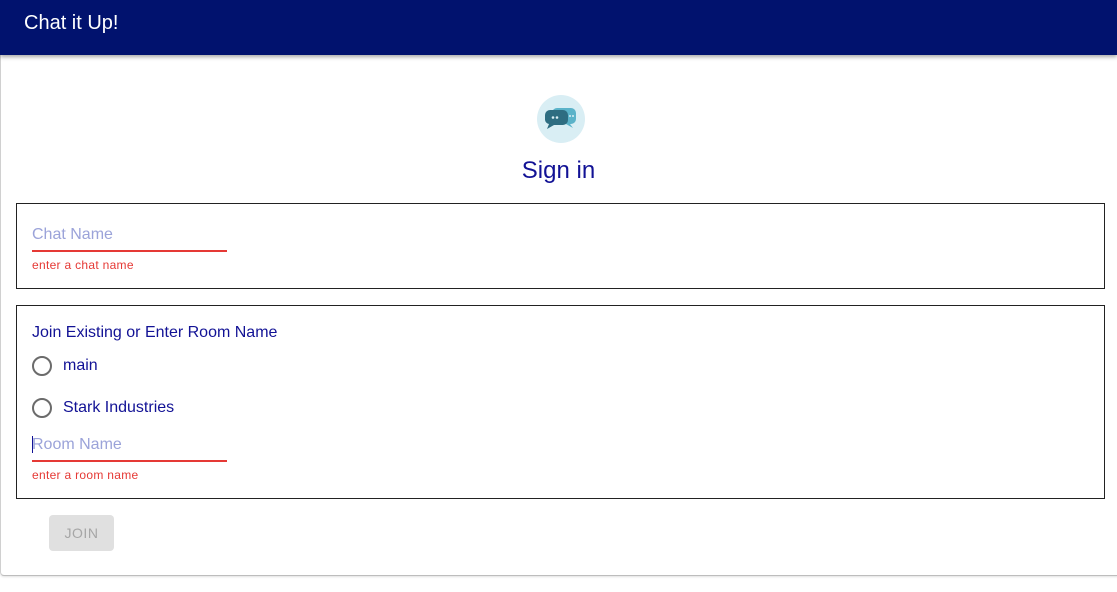 The height and width of the screenshot is (592, 1117). I want to click on radio-label-main: main, so click(80, 365).